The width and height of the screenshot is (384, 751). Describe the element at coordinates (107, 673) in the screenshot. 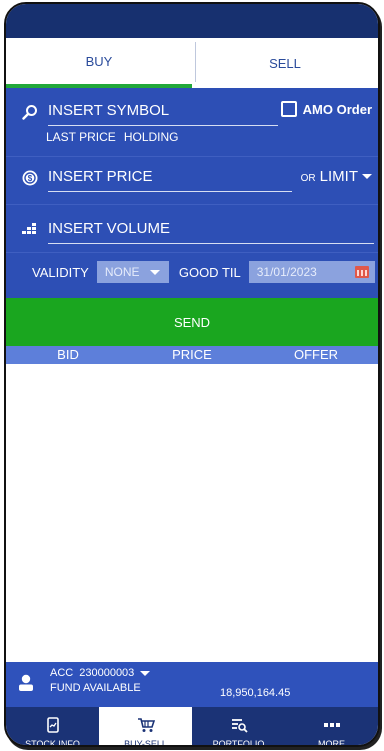

I see `acc-number: 230000003` at that location.